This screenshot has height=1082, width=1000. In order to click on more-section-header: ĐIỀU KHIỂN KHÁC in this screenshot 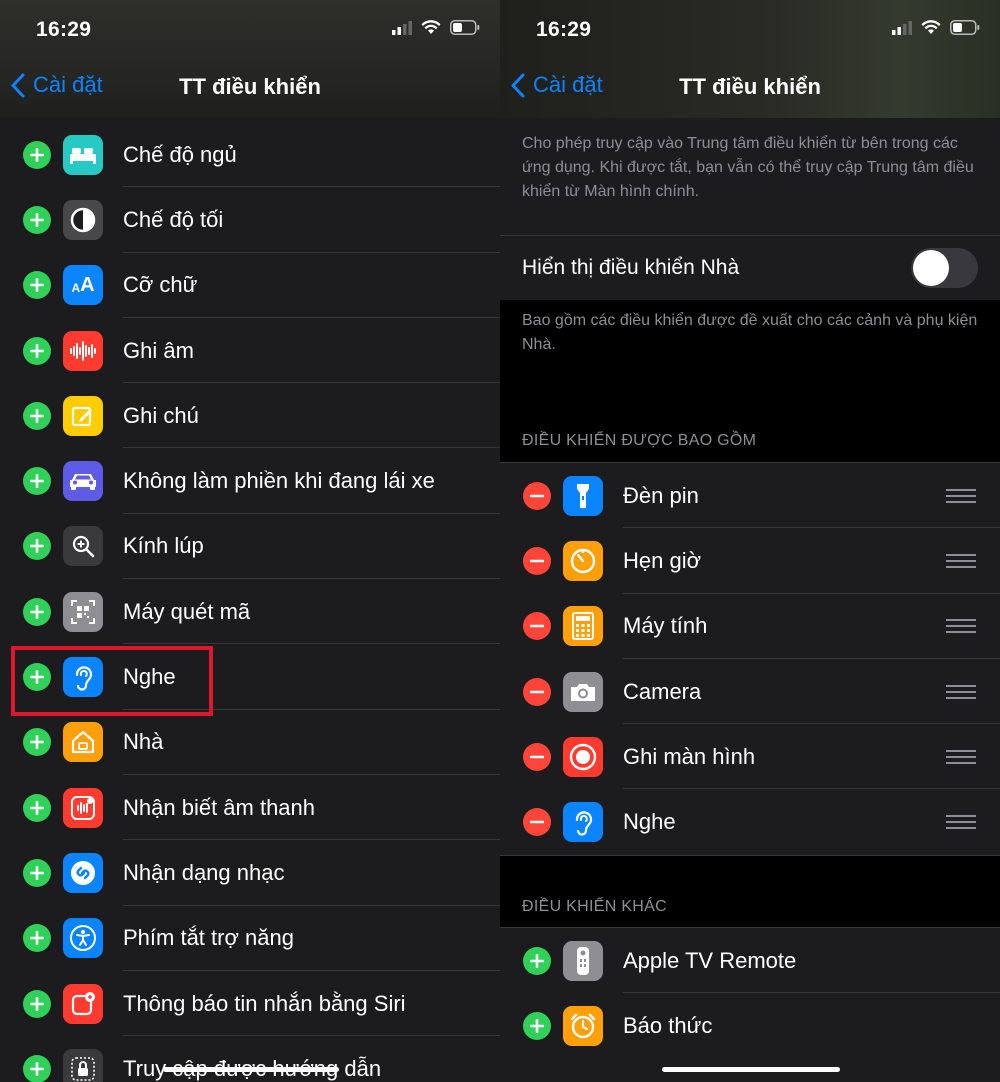, I will do `click(594, 906)`.